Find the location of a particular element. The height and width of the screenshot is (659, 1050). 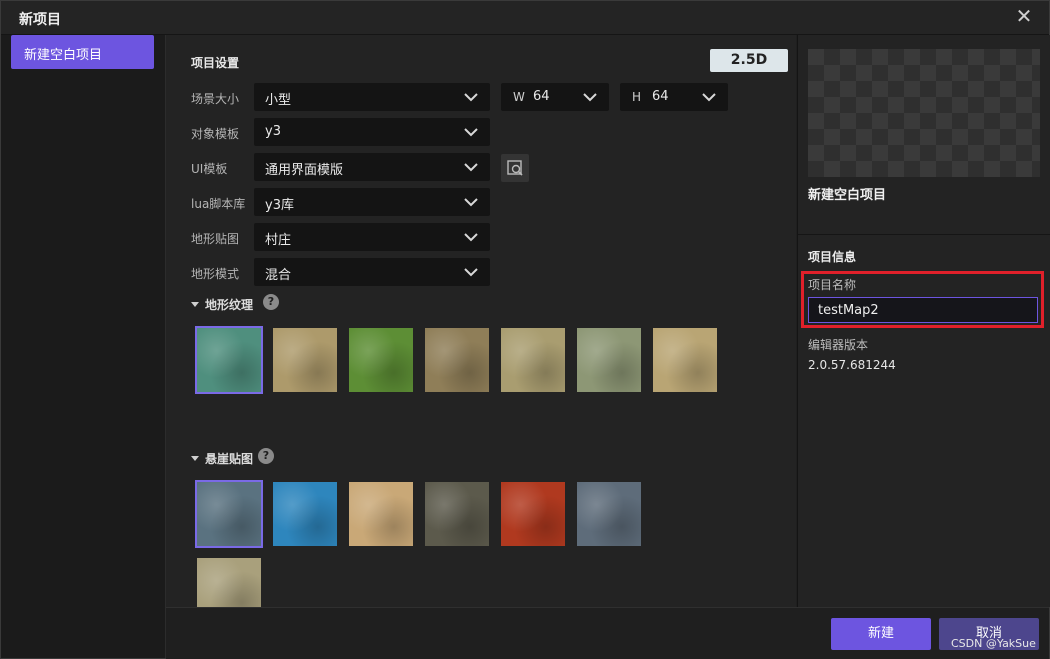

scene-size-select: 小型 is located at coordinates (372, 97).